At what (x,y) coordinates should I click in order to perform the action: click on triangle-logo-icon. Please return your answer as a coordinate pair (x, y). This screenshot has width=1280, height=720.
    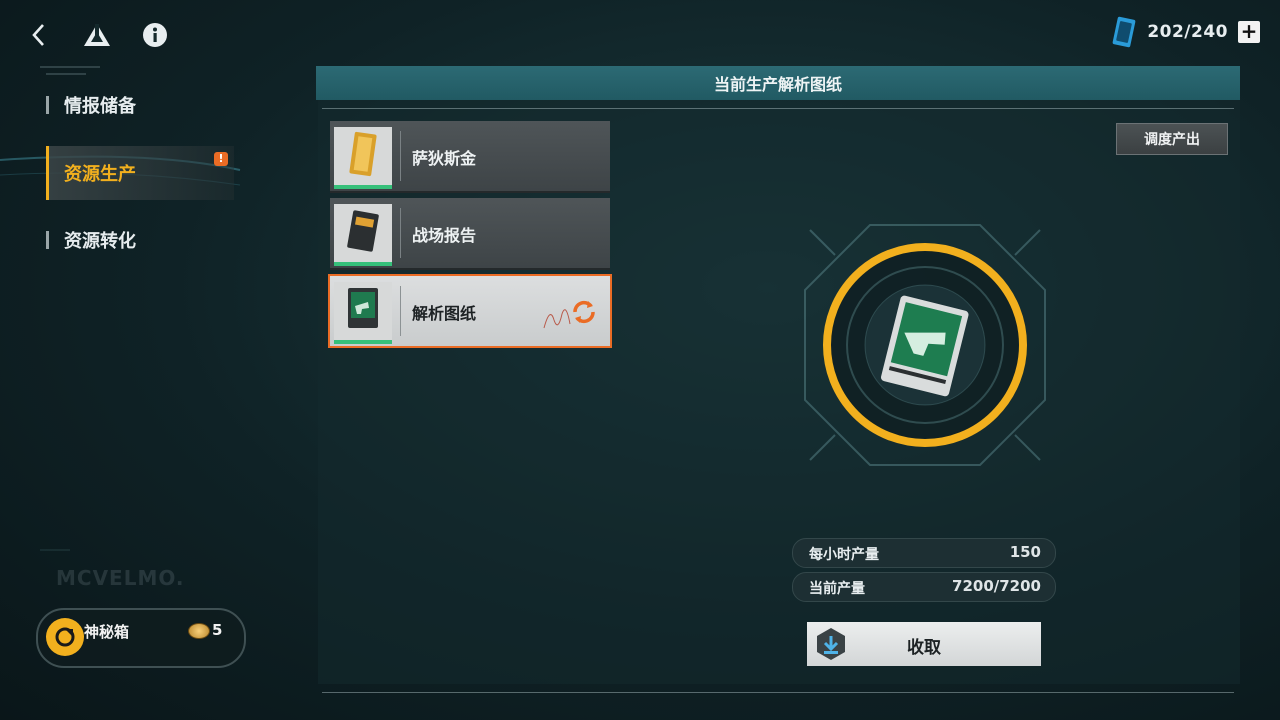
    Looking at the image, I should click on (97, 35).